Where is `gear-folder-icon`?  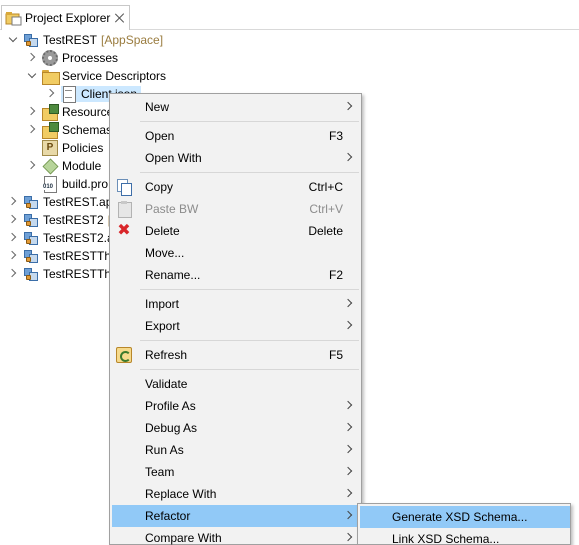
gear-folder-icon is located at coordinates (50, 58).